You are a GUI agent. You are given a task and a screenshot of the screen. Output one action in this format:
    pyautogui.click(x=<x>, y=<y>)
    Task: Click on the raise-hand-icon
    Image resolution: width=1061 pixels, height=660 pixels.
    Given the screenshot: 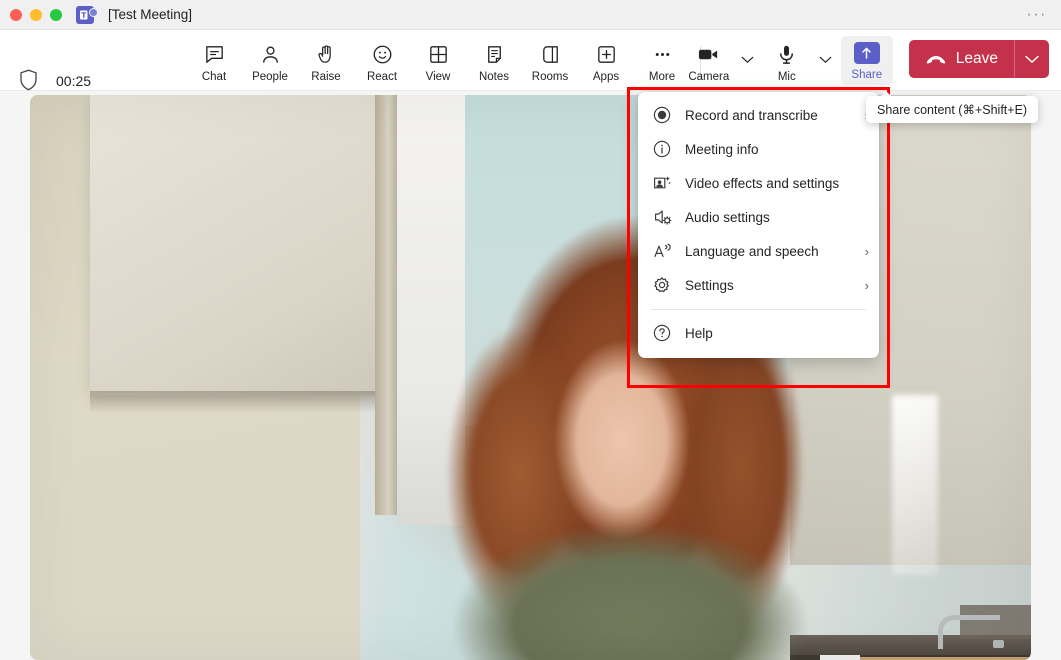 What is the action you would take?
    pyautogui.click(x=326, y=54)
    